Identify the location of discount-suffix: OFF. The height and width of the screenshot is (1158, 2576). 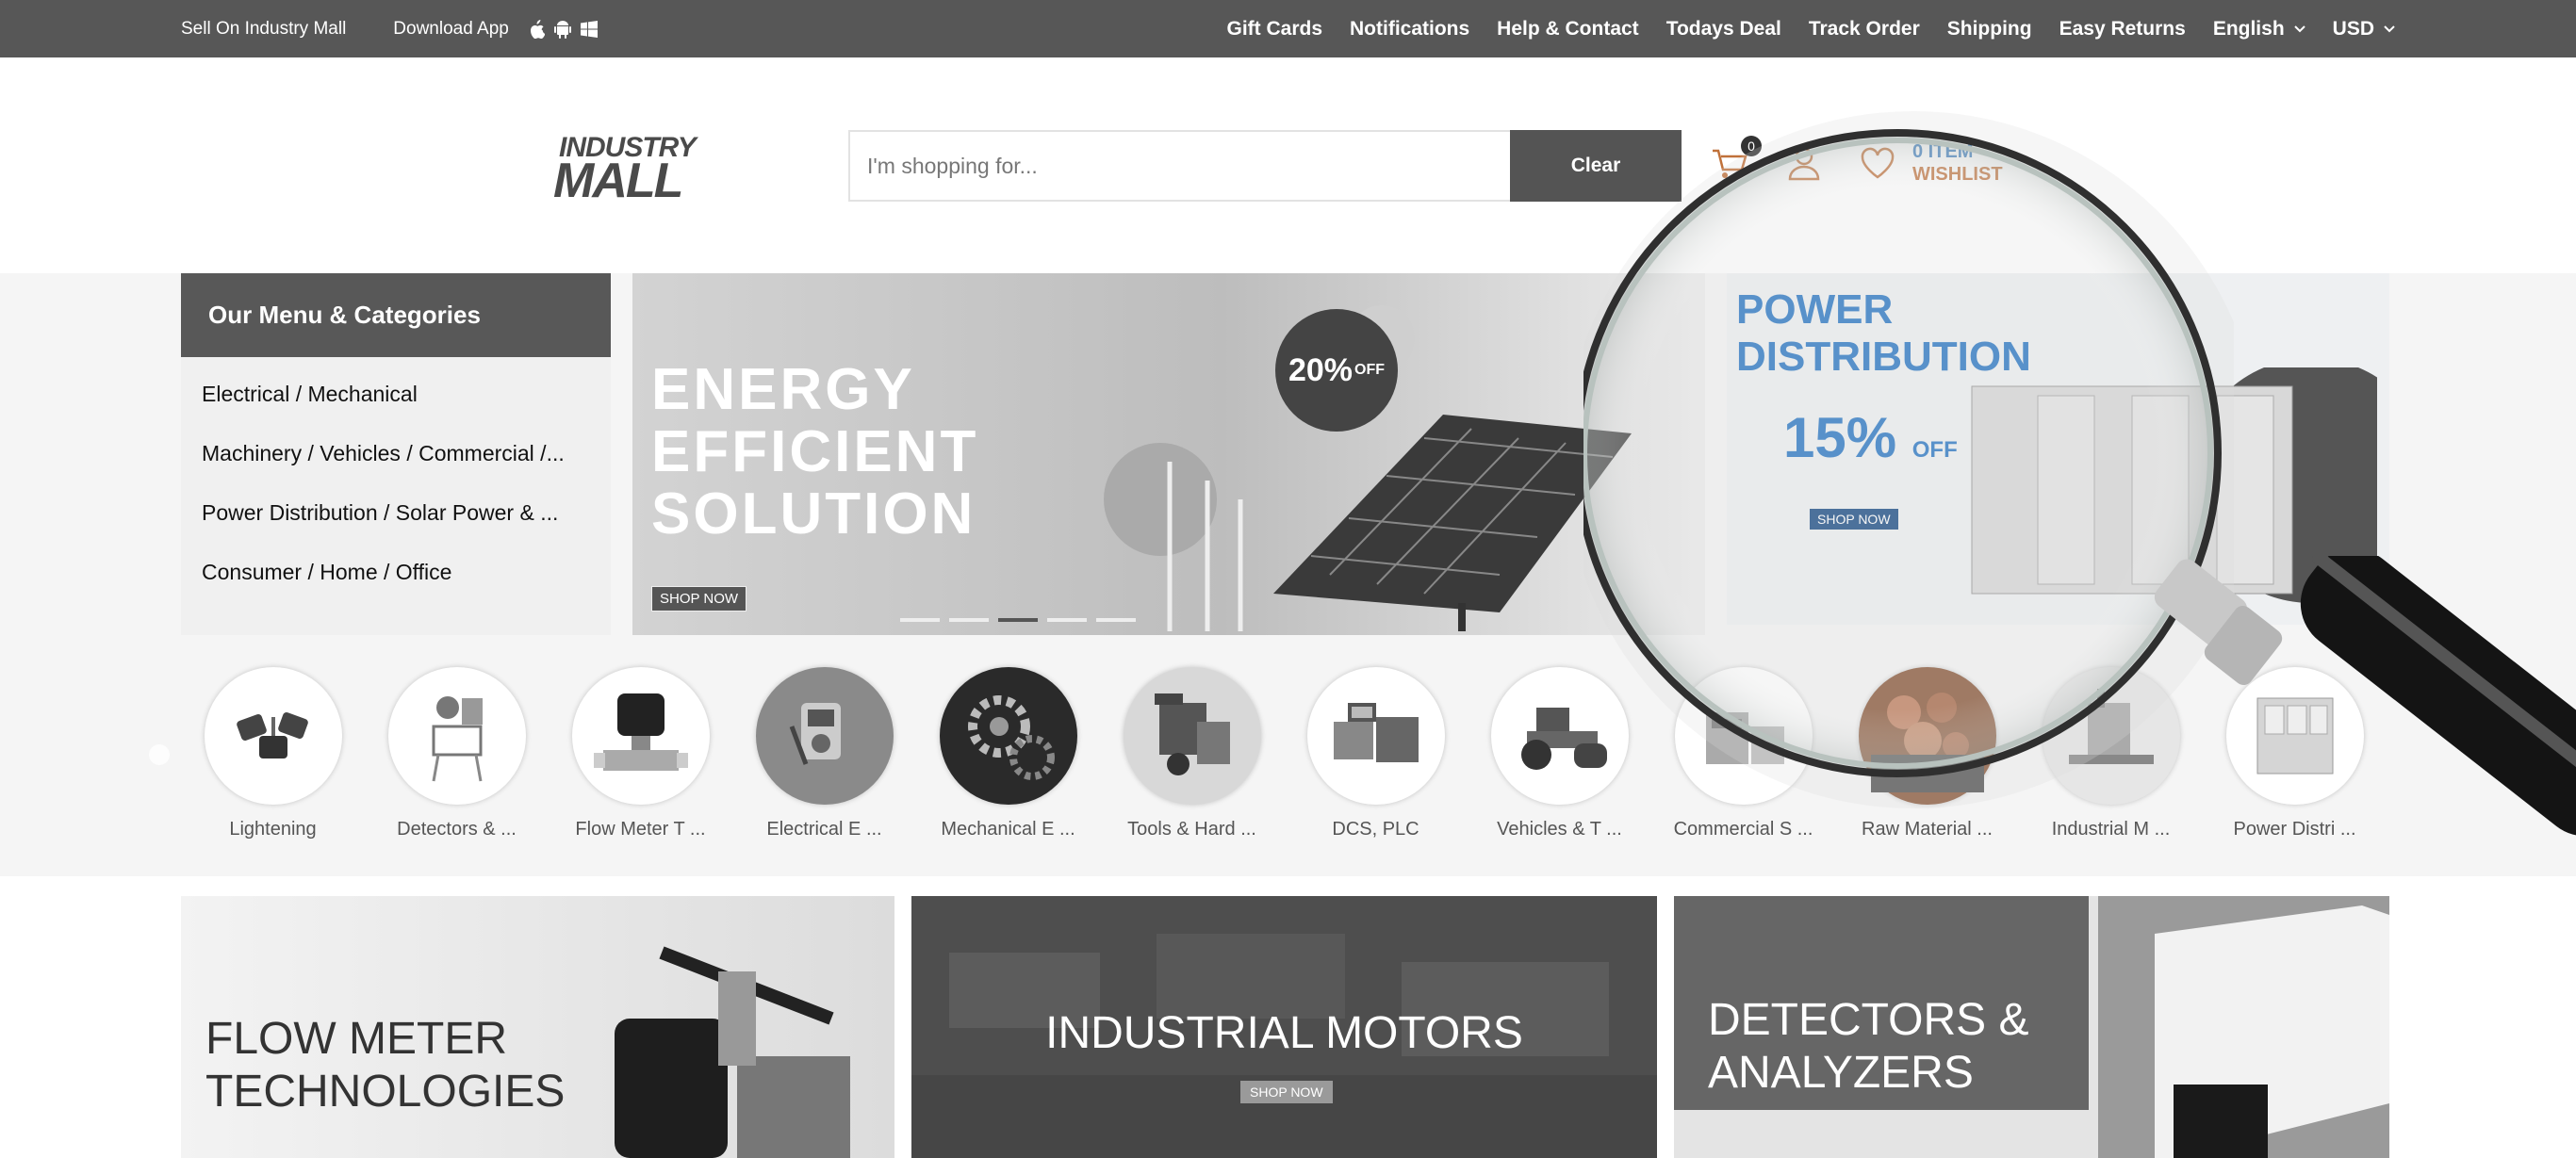
(1370, 370).